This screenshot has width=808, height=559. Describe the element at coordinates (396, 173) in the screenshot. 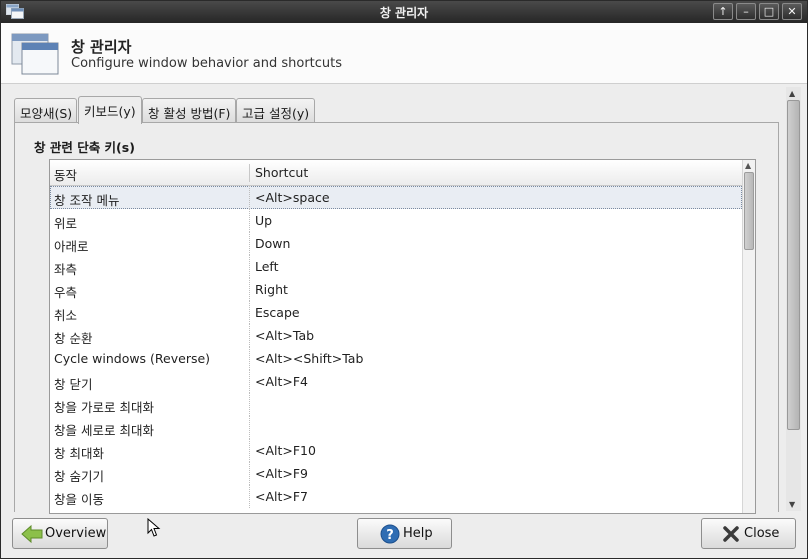

I see `table-header: 동작 Shortcut` at that location.